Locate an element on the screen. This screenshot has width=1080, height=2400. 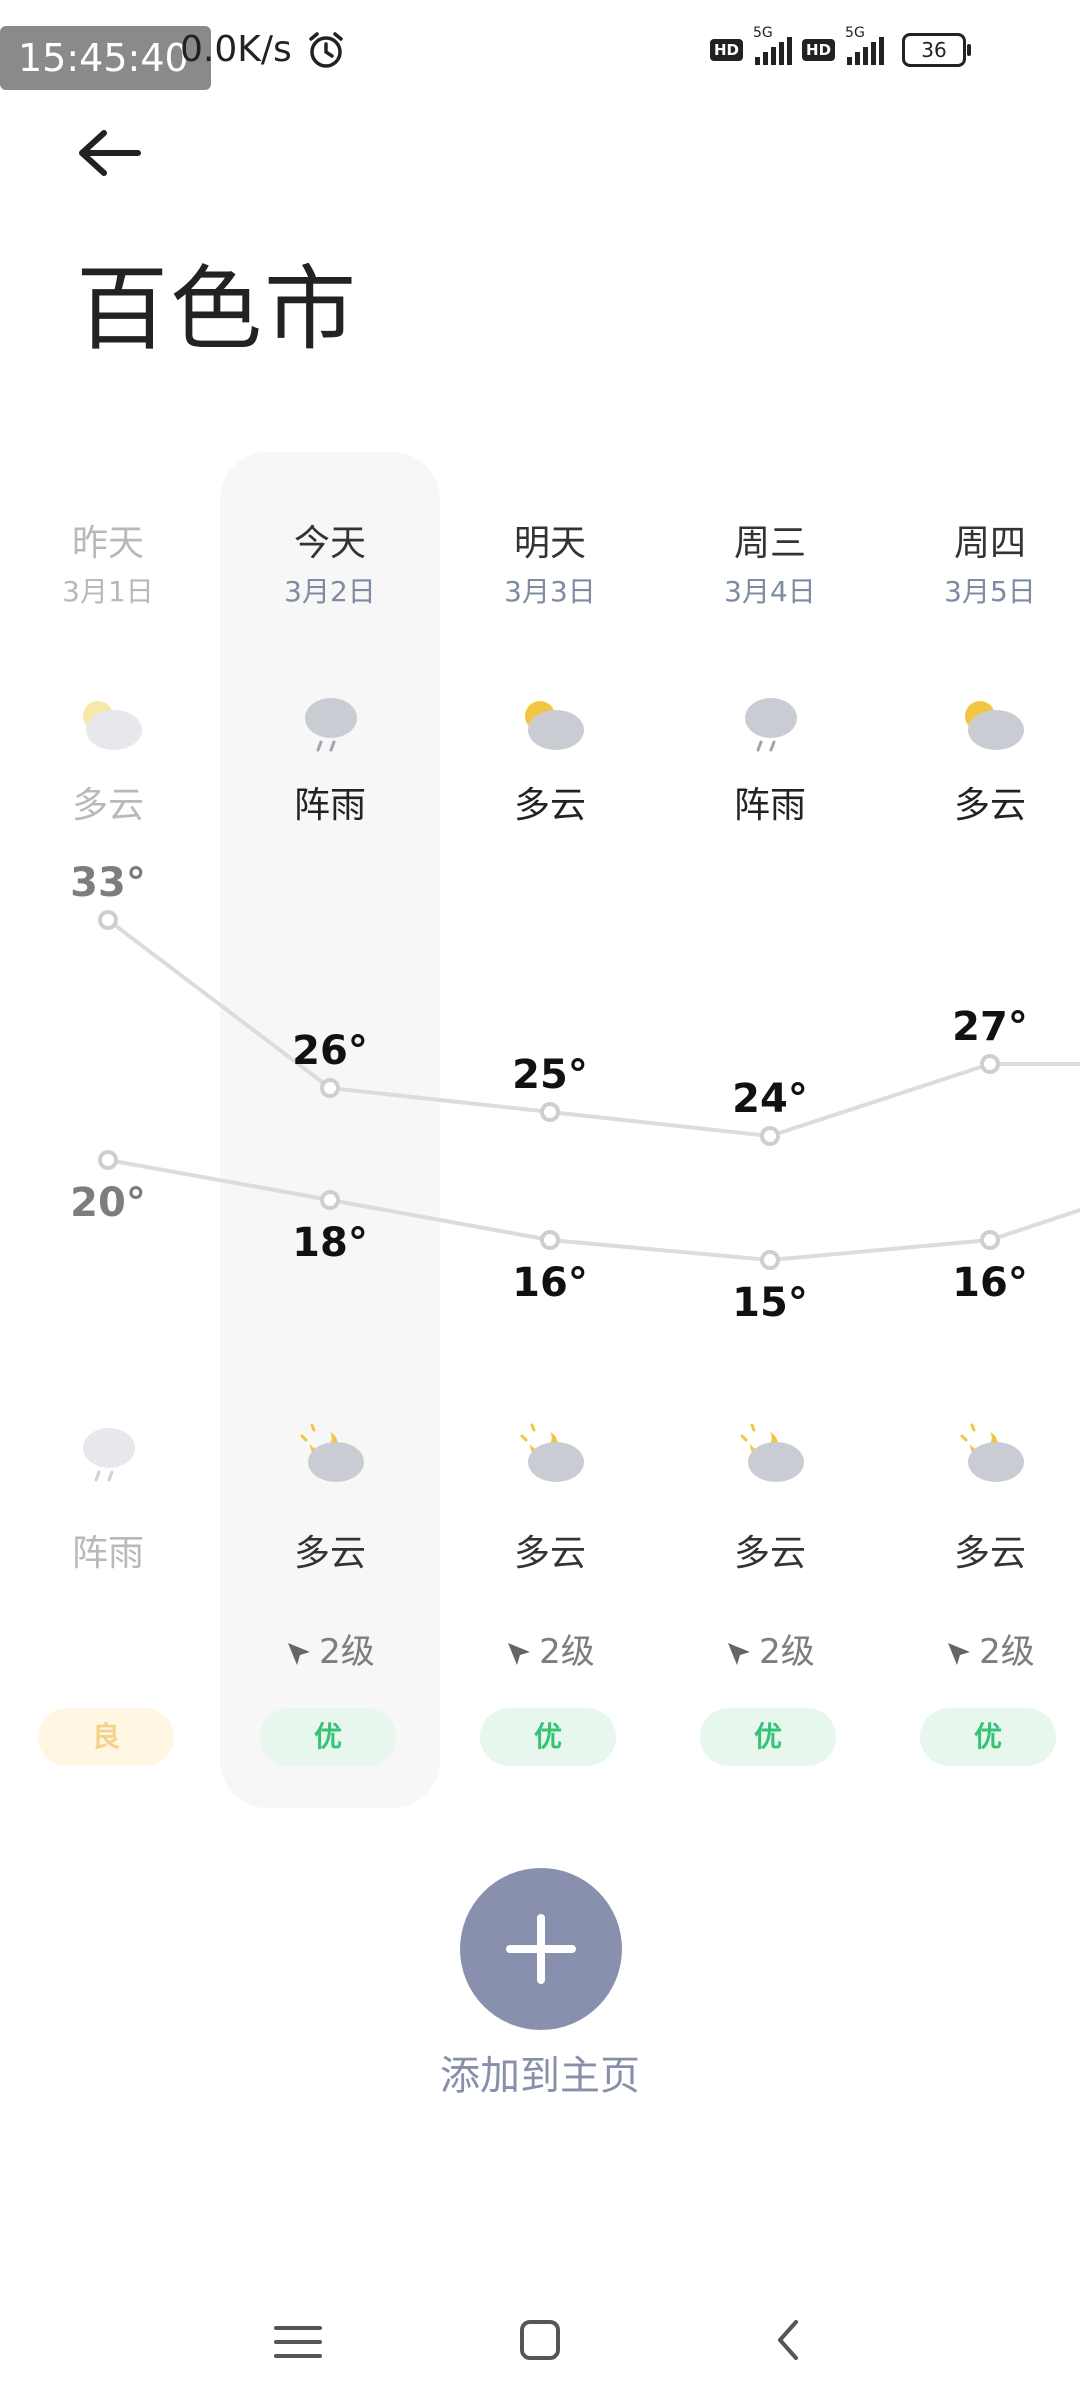
back-chevron-icon is located at coordinates (790, 2340).